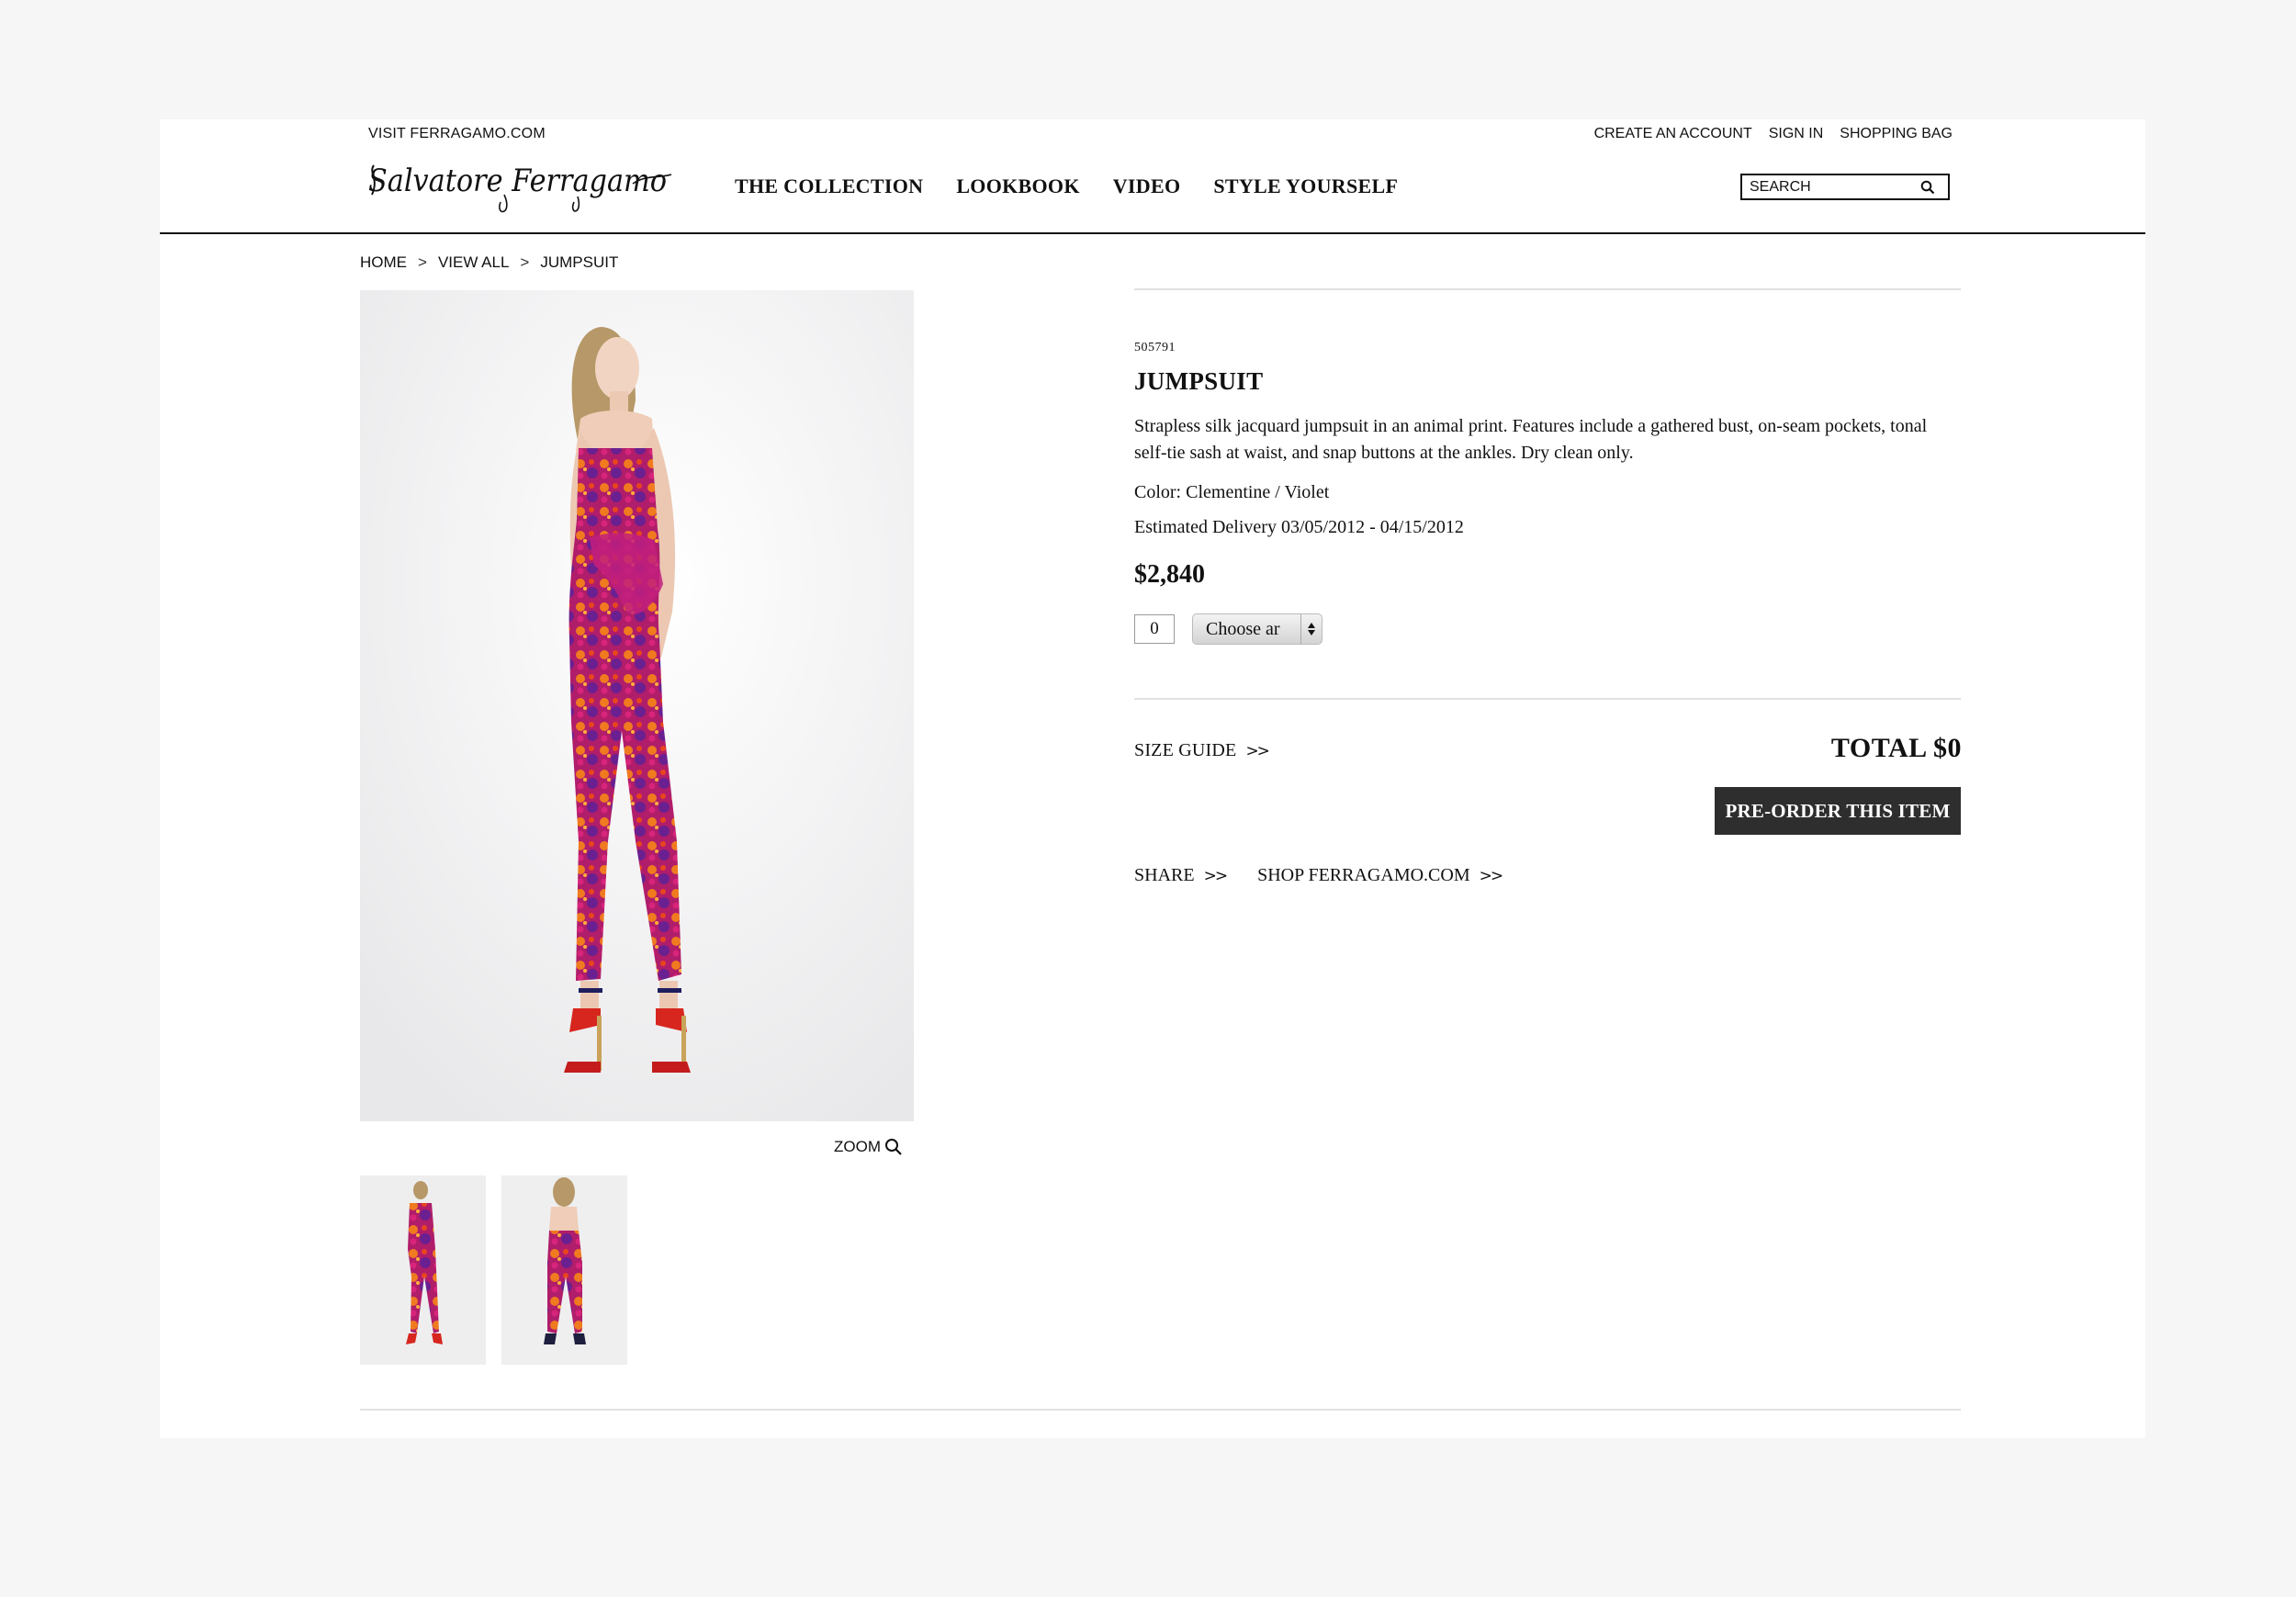 The image size is (2296, 1597). I want to click on share-links: SHARE >> SHOP FERRAGAMO.COM >>, so click(1318, 875).